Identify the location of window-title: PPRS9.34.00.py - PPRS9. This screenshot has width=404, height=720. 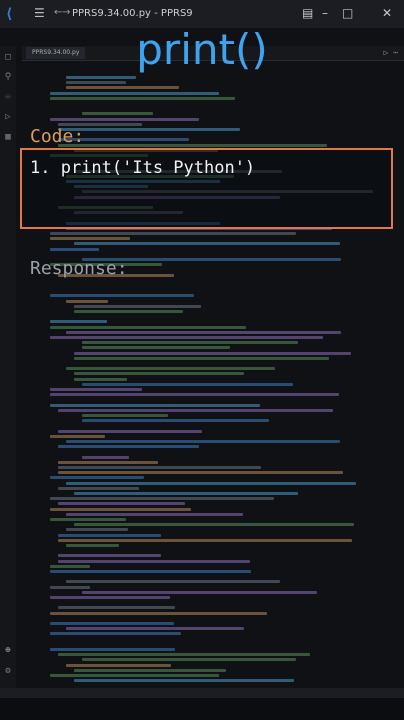
(132, 13).